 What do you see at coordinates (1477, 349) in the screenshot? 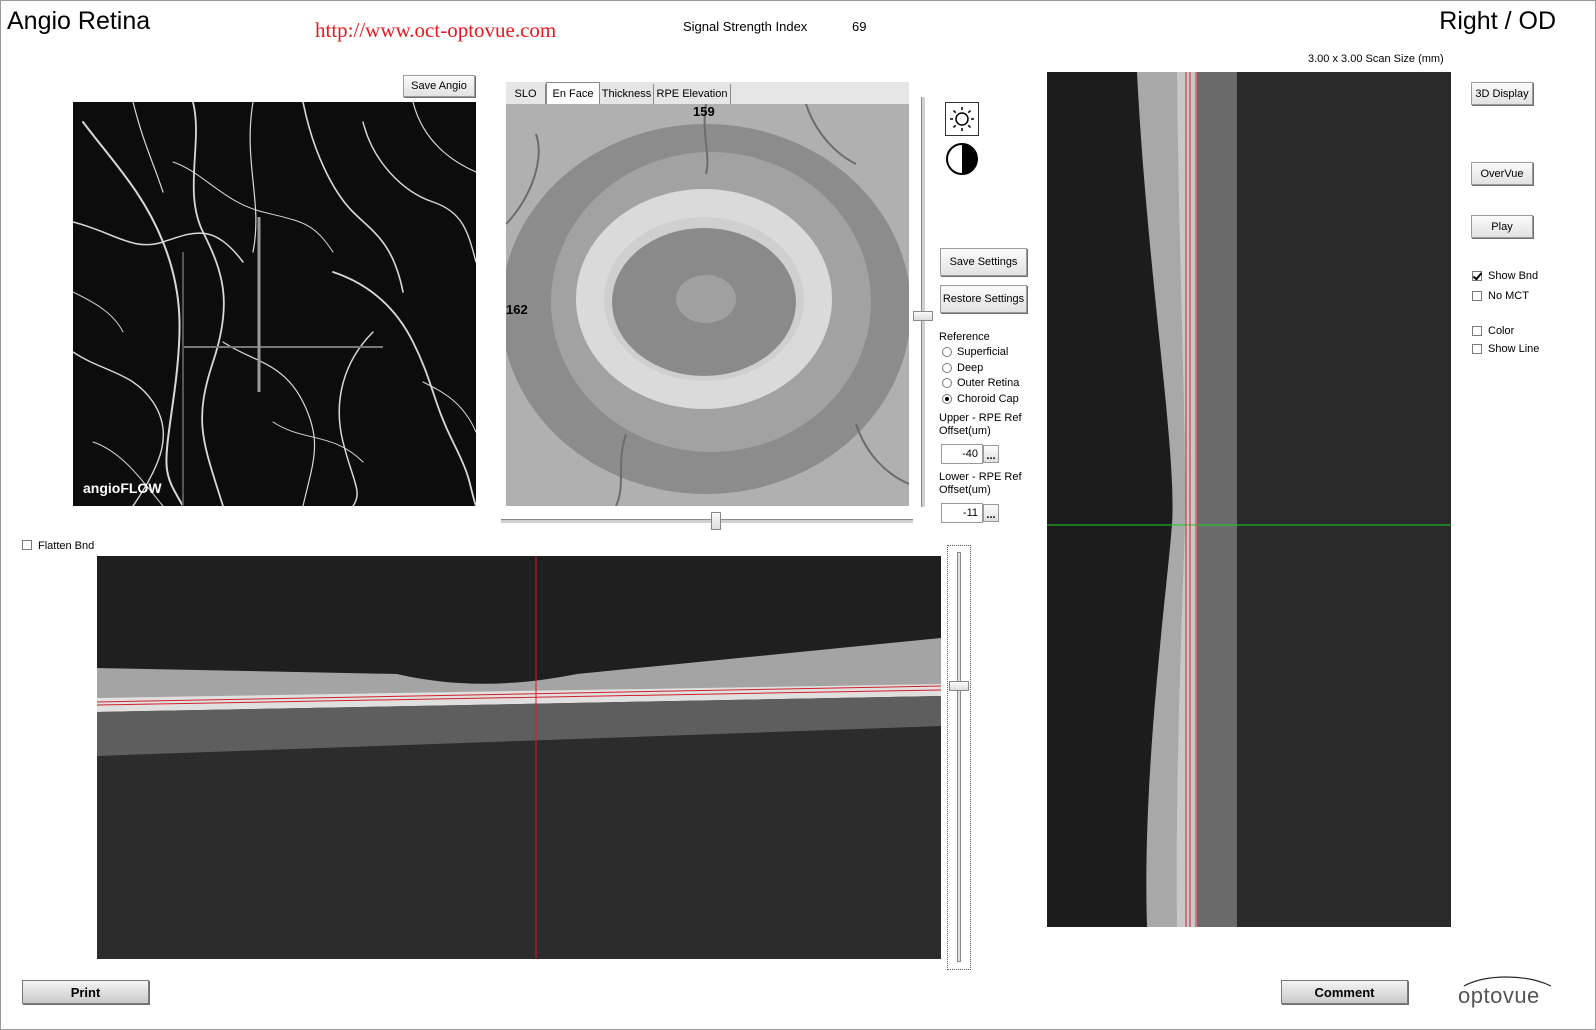
I see `show-line-checkbox` at bounding box center [1477, 349].